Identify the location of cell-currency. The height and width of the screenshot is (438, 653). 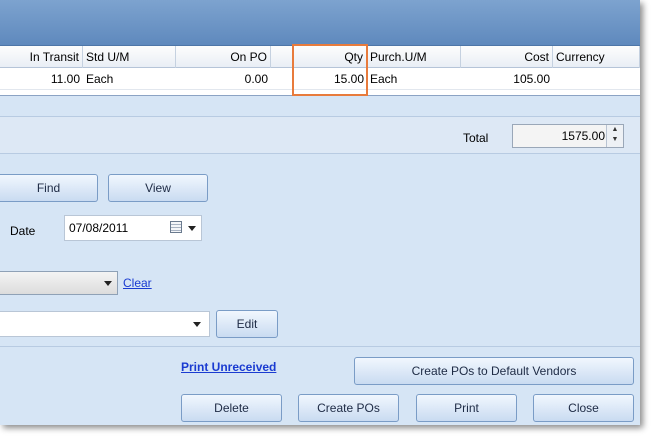
(596, 79).